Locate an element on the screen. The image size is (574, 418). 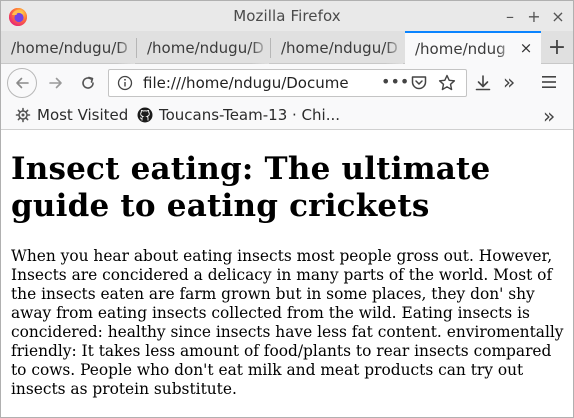
bookmark-star-icon is located at coordinates (447, 83).